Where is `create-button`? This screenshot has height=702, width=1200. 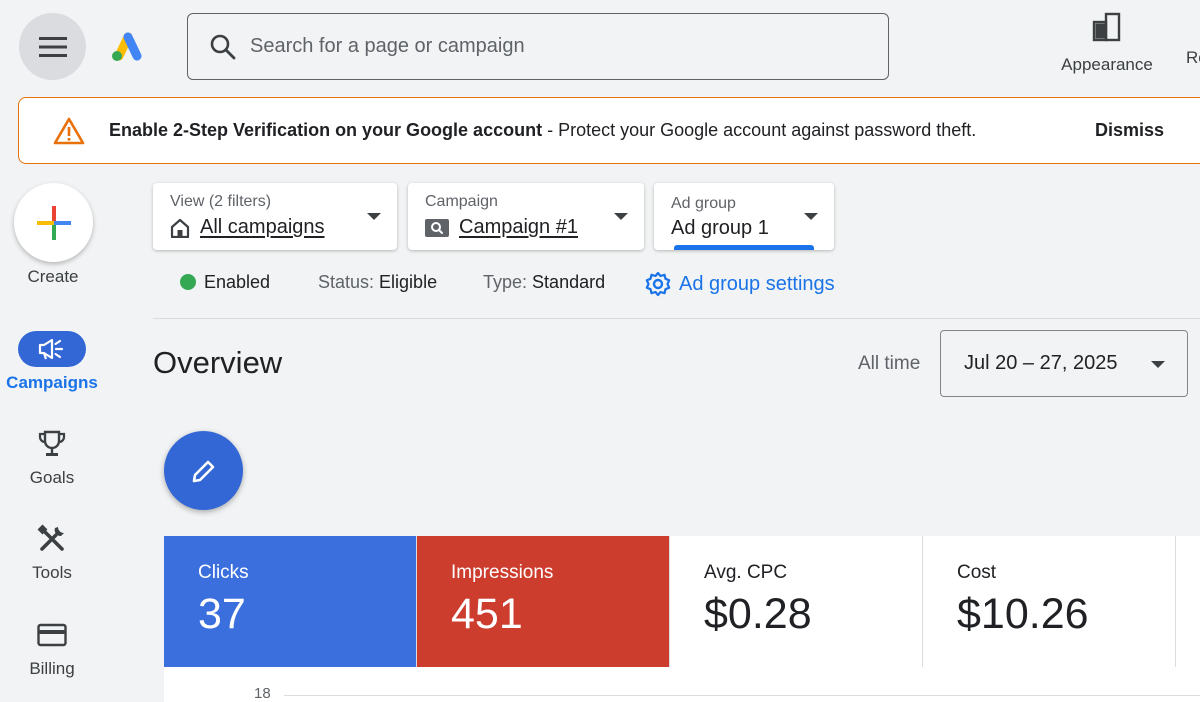
create-button is located at coordinates (53, 222).